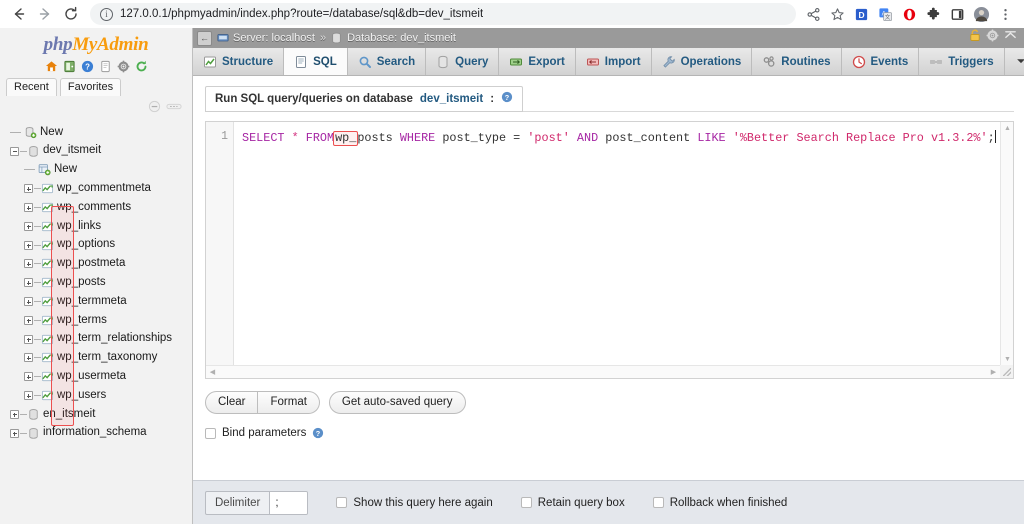 The height and width of the screenshot is (524, 1024). Describe the element at coordinates (289, 402) in the screenshot. I see `format-button: Format` at that location.